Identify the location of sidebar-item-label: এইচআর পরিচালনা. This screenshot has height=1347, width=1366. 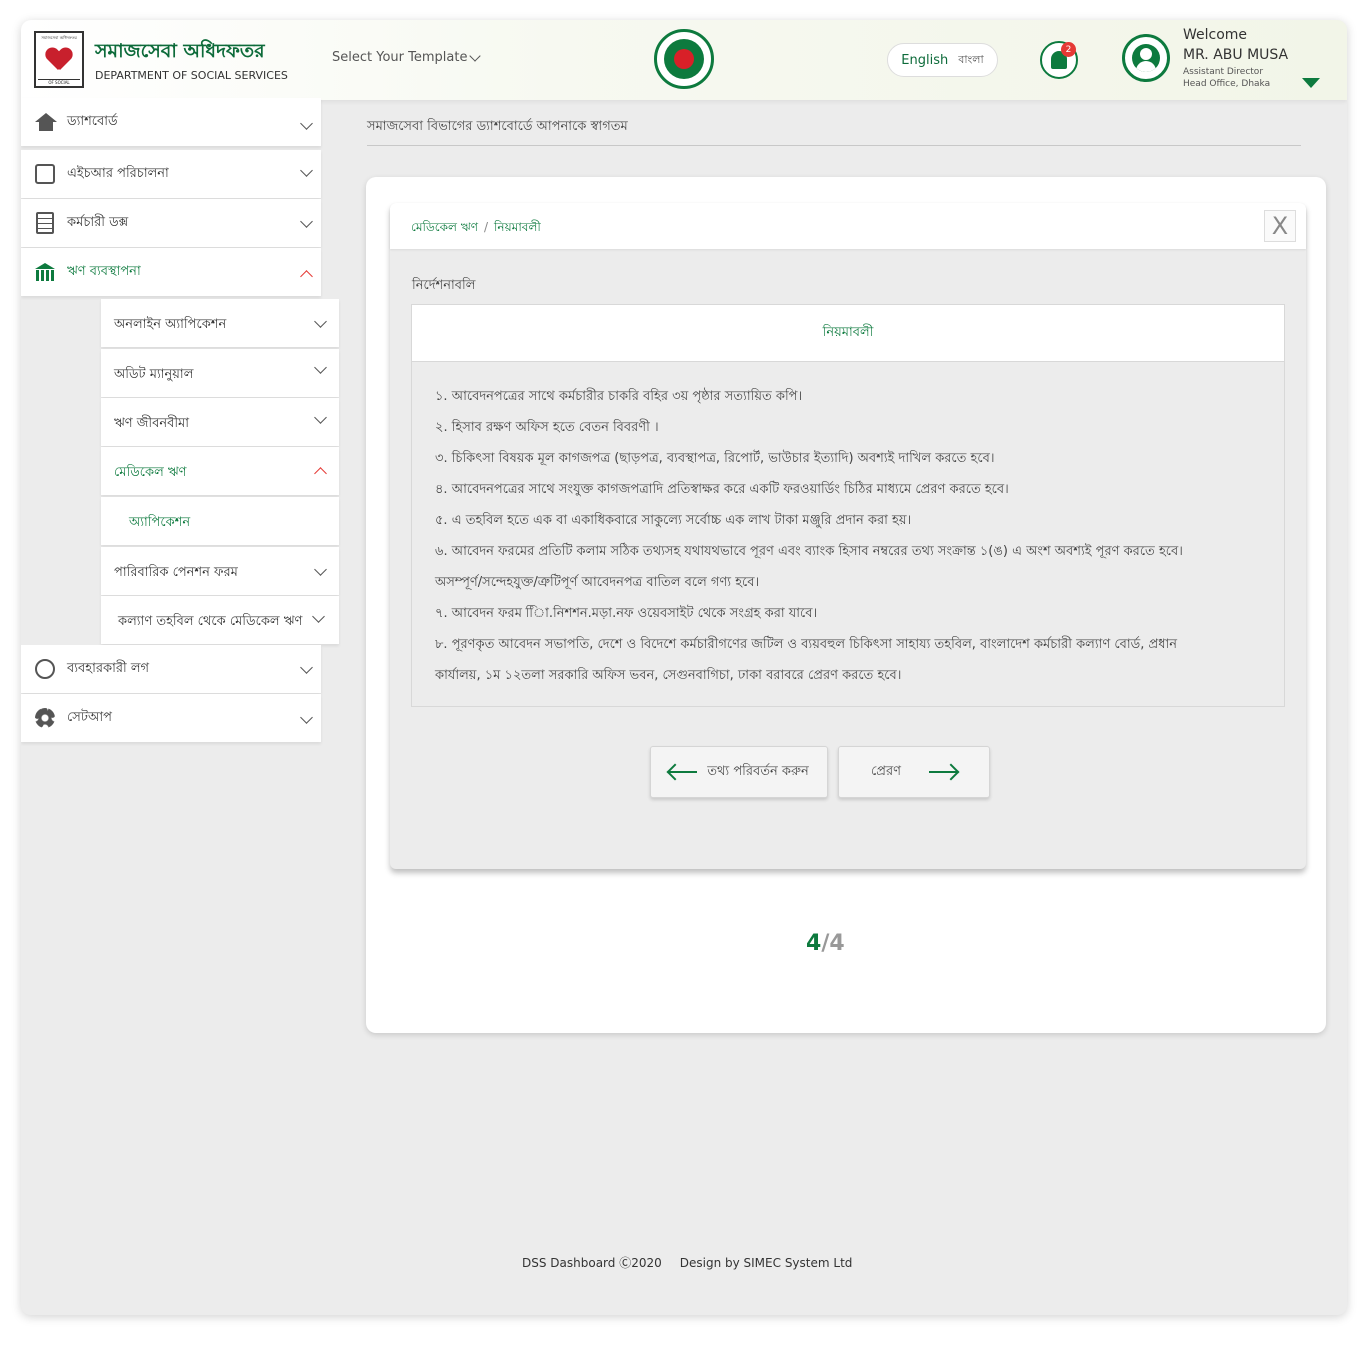
(118, 173).